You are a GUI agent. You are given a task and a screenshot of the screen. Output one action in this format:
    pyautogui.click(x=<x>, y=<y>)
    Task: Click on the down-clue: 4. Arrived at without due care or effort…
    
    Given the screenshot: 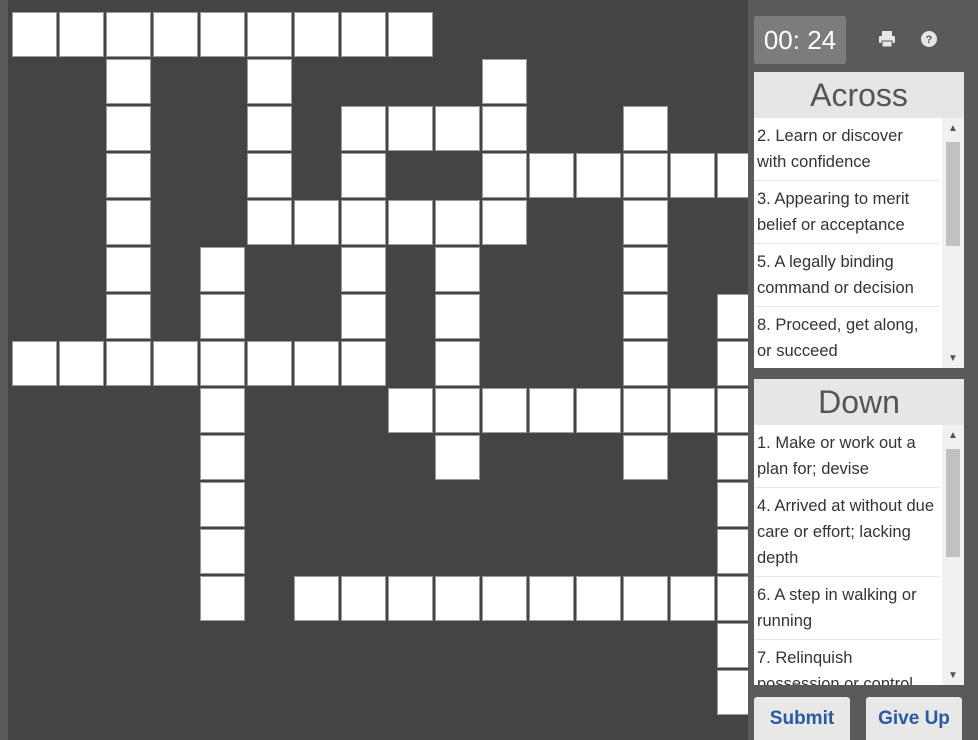 What is the action you would take?
    pyautogui.click(x=847, y=532)
    